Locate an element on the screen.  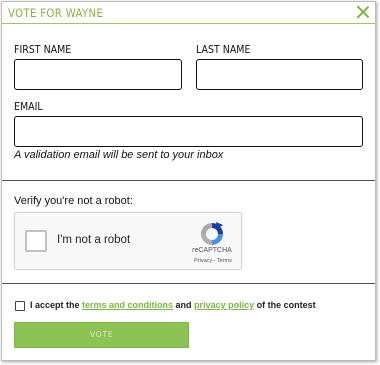
privacy-link: privacy policy is located at coordinates (224, 305).